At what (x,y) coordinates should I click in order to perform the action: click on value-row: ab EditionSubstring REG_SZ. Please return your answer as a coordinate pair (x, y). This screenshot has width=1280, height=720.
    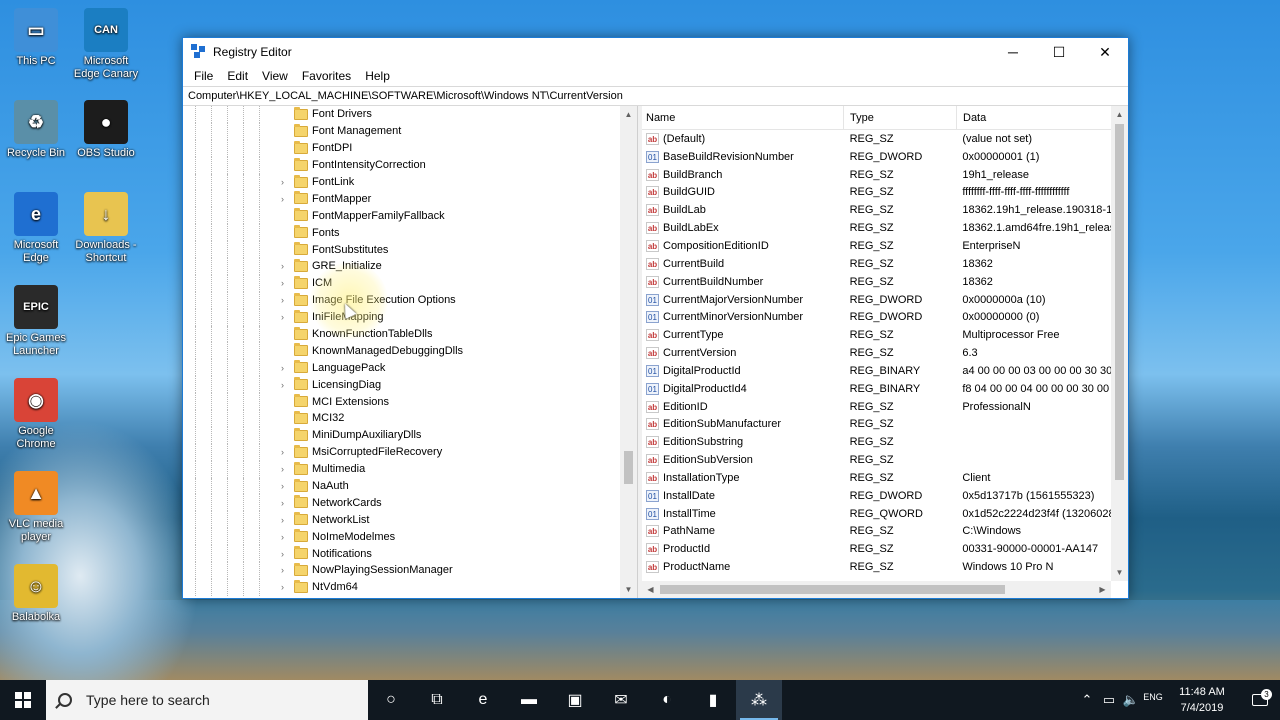
    Looking at the image, I should click on (876, 442).